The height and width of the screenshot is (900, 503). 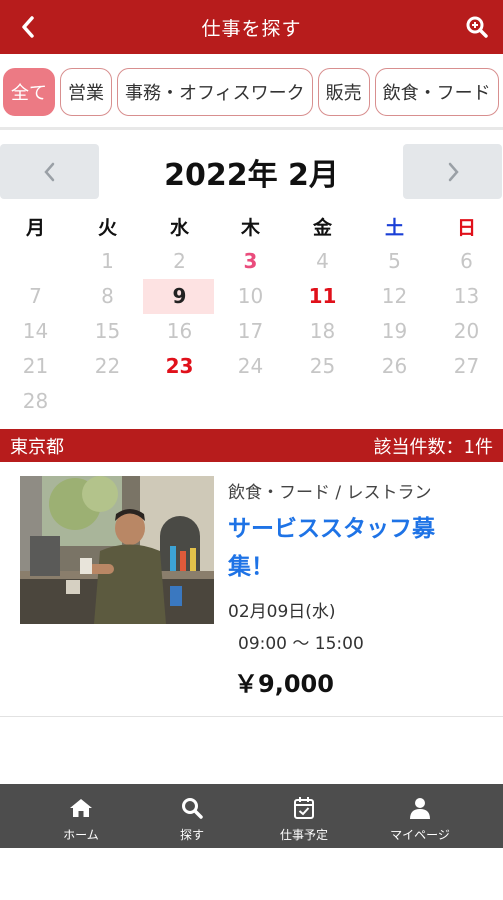 I want to click on tab-home: ホーム, so click(x=81, y=816).